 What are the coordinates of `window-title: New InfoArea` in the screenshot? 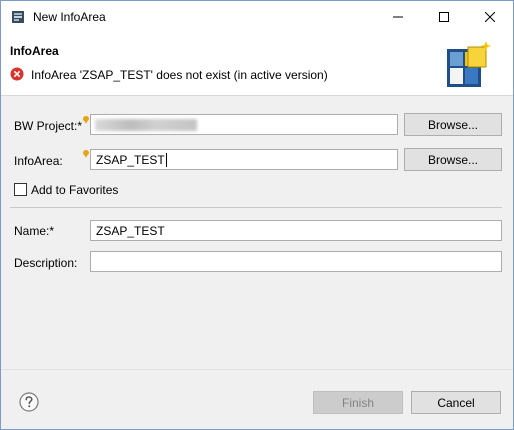 It's located at (69, 17).